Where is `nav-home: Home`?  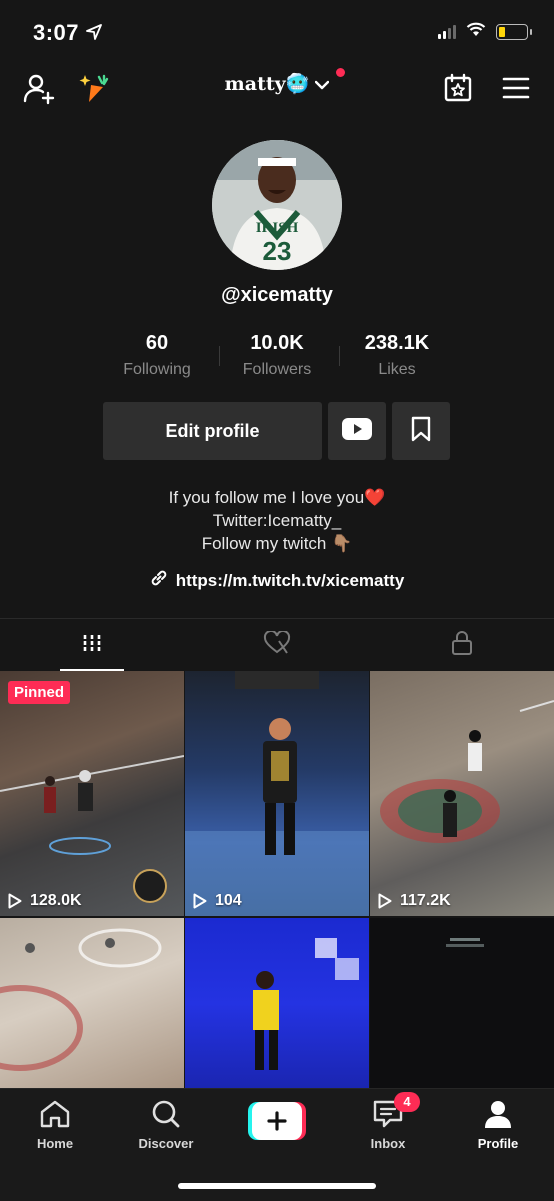 nav-home: Home is located at coordinates (55, 1125).